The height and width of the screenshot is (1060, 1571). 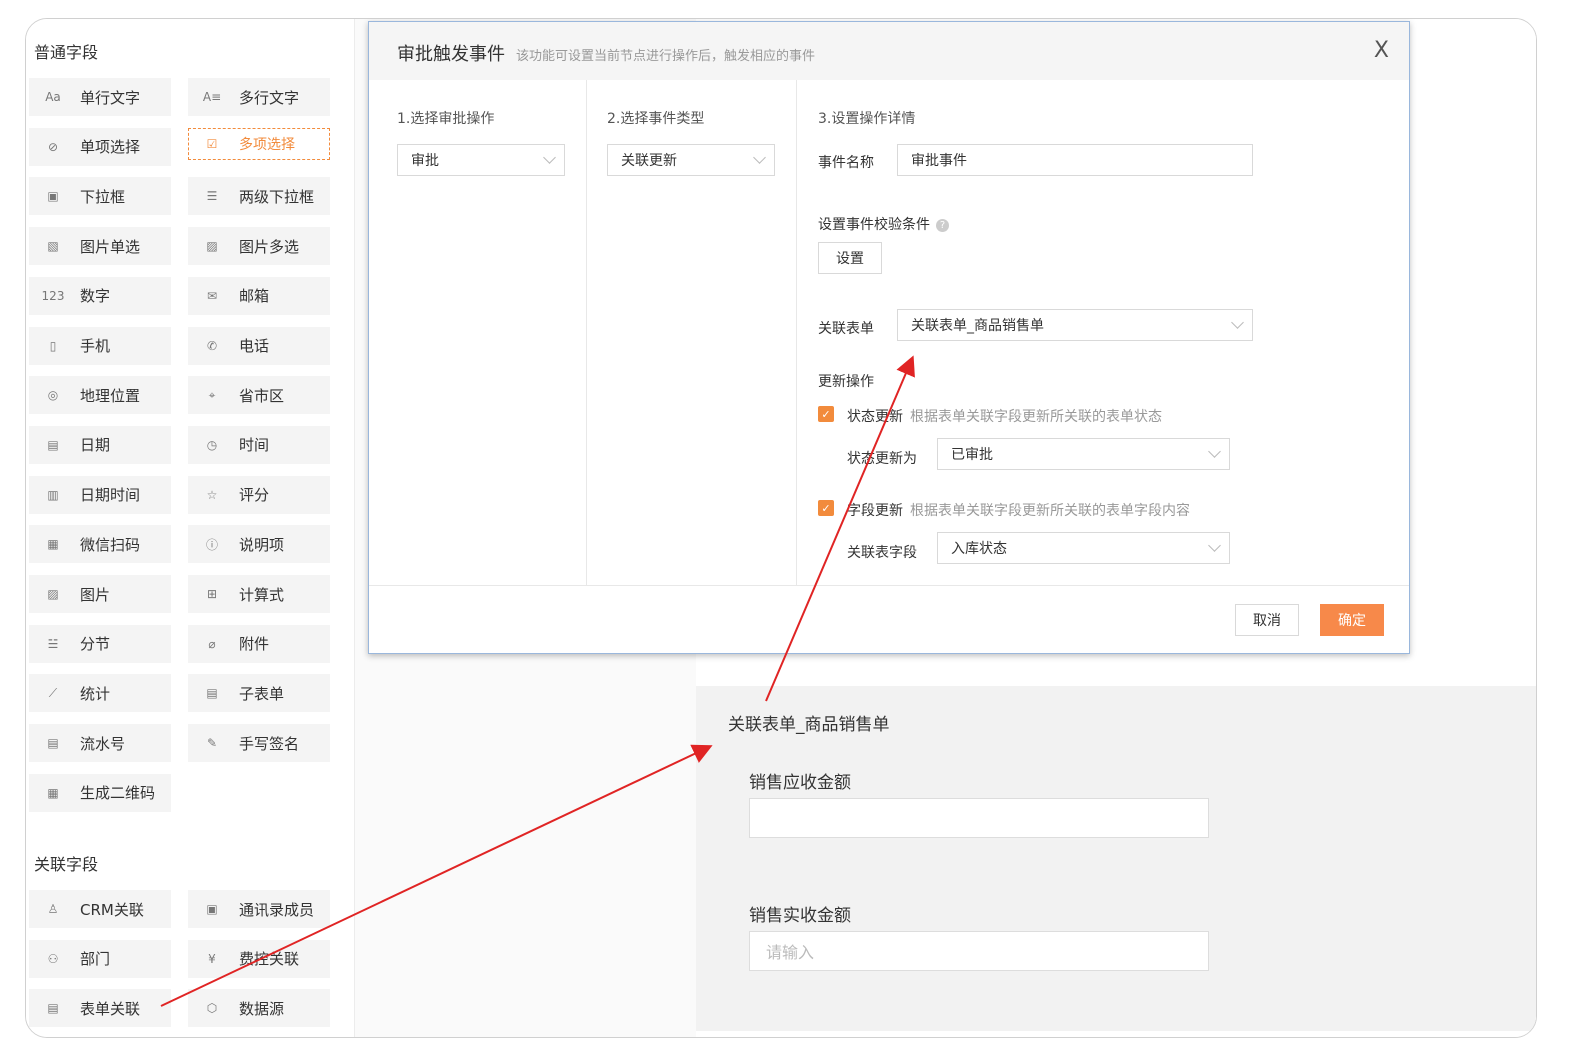 What do you see at coordinates (656, 119) in the screenshot?
I see `step2-title: 2.选择事件类型` at bounding box center [656, 119].